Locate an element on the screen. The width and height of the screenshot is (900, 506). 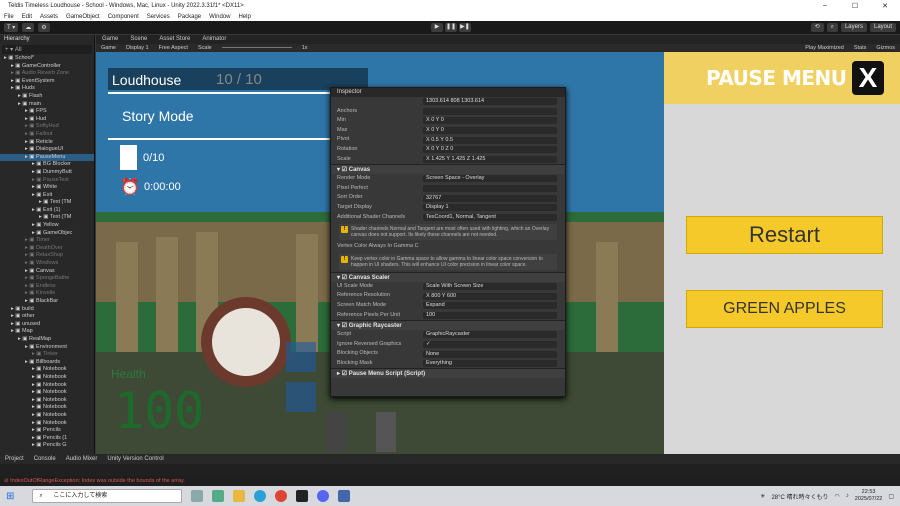
gizmos-dropdown: Gizmos is located at coordinates (885, 48).